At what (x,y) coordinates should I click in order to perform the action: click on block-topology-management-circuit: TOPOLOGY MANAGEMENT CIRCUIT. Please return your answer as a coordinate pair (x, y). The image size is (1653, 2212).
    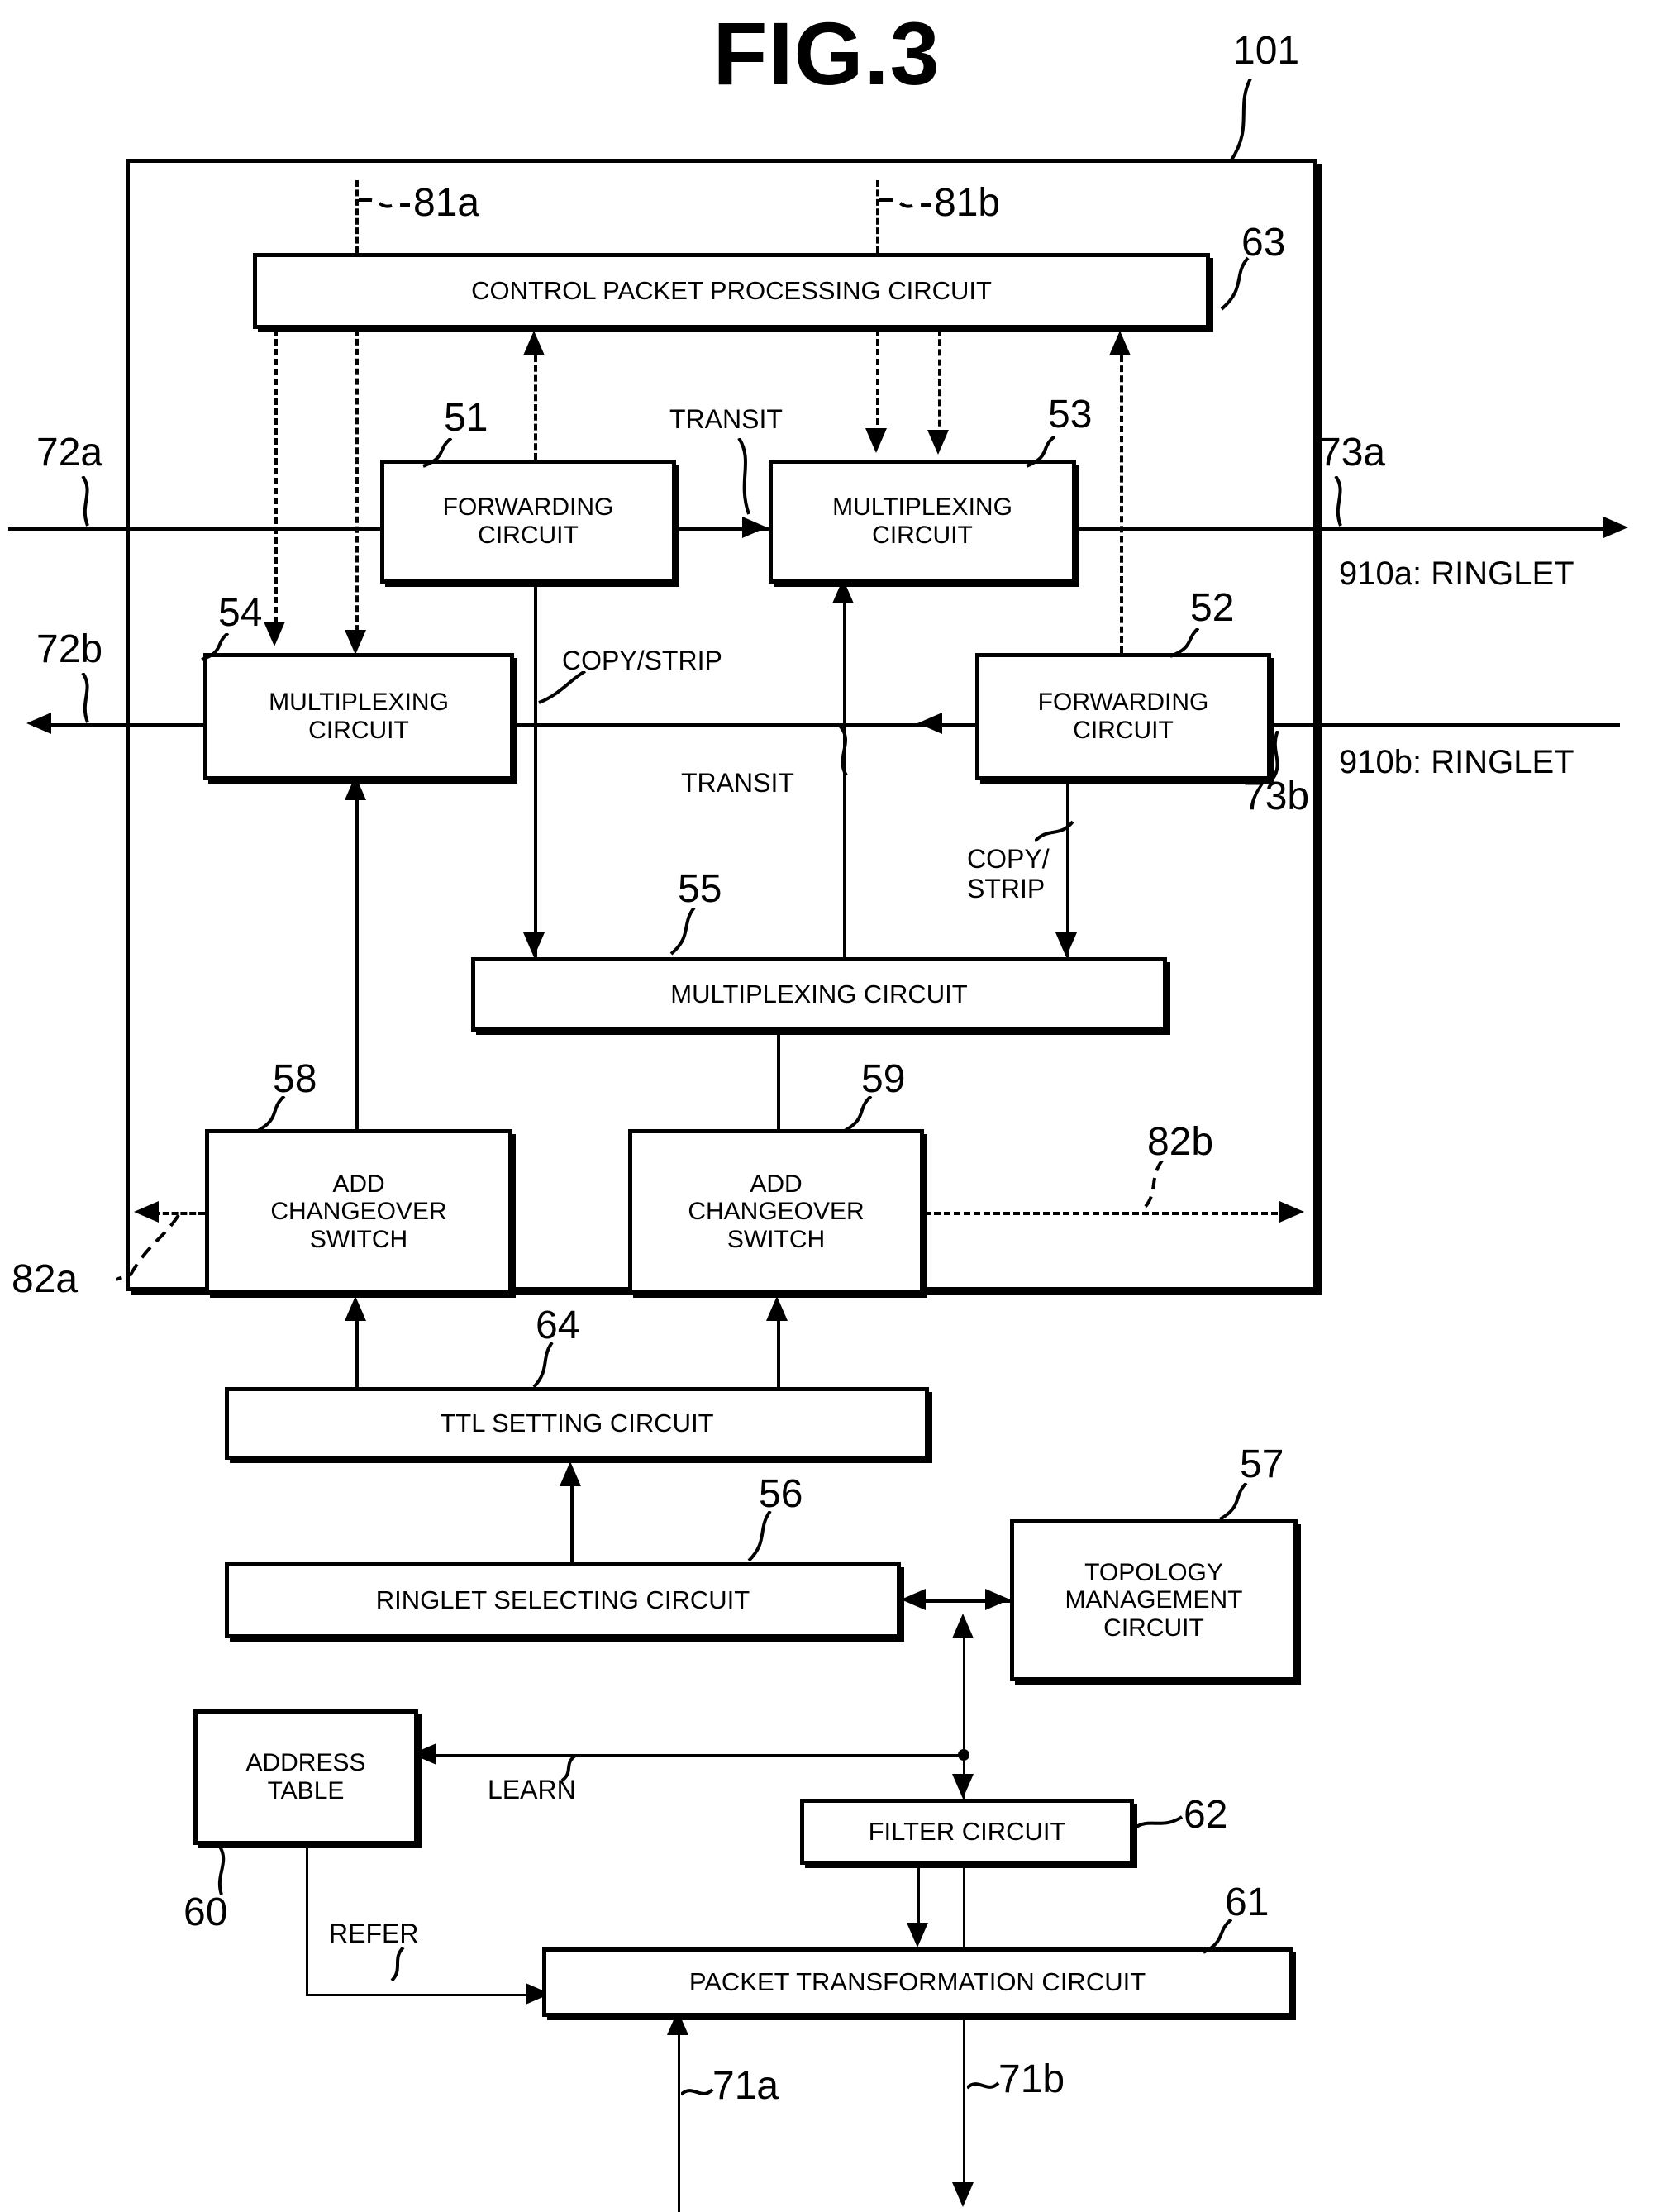
    Looking at the image, I should click on (1154, 1600).